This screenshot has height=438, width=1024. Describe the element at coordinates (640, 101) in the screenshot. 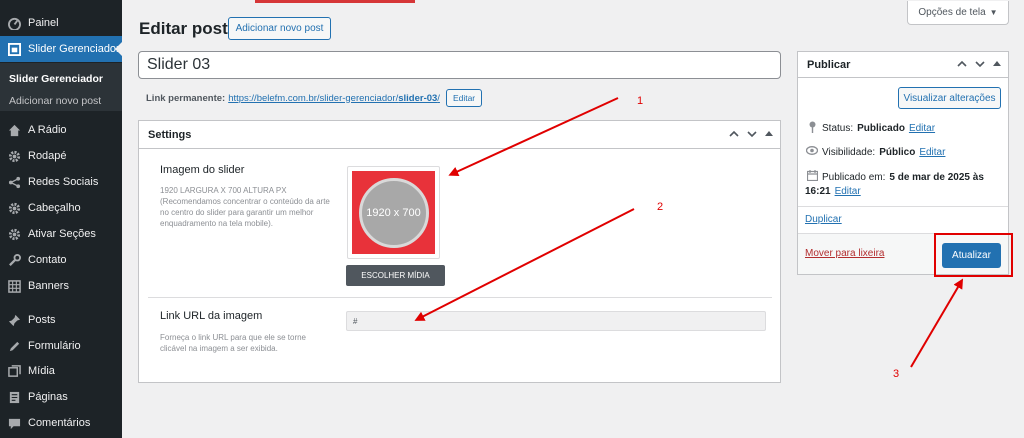

I see `annotation-number-1: 1` at that location.